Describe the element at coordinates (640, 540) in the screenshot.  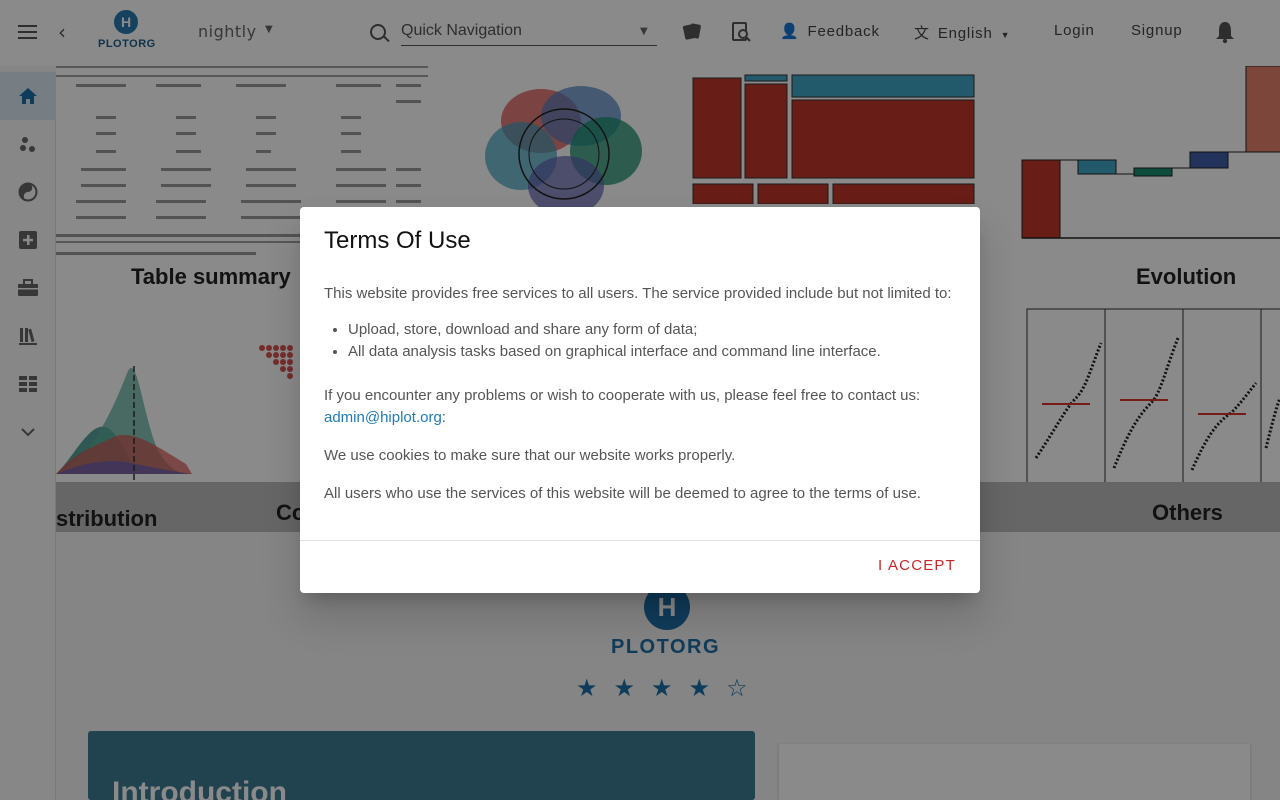
I see `dialog-divider` at that location.